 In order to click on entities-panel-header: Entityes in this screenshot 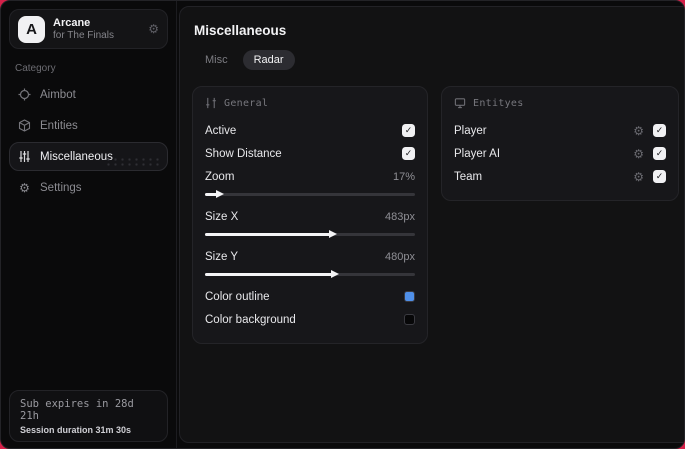, I will do `click(560, 103)`.